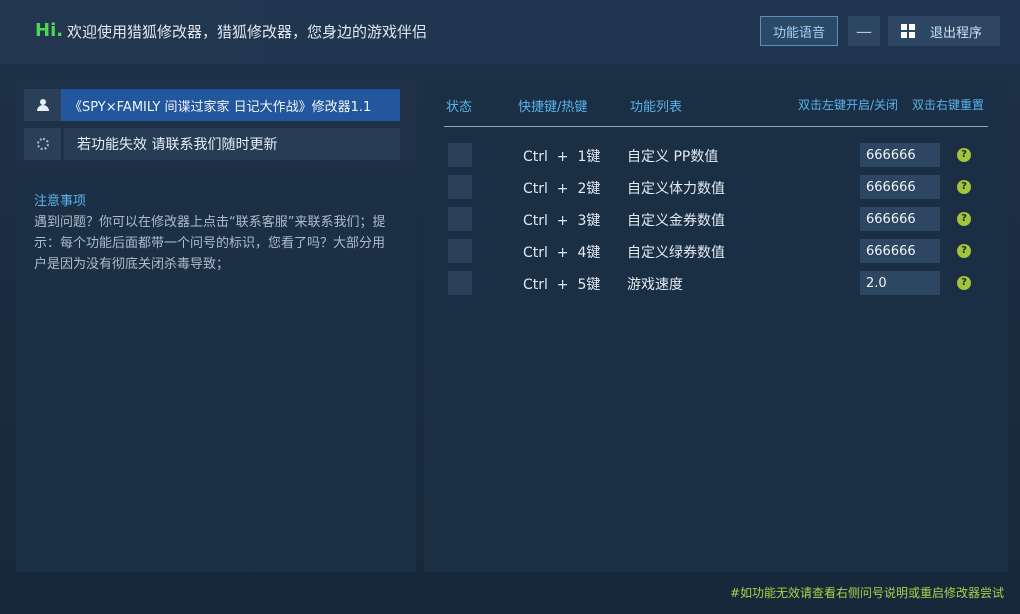  Describe the element at coordinates (676, 189) in the screenshot. I see `function-label: 自定义体力数值` at that location.